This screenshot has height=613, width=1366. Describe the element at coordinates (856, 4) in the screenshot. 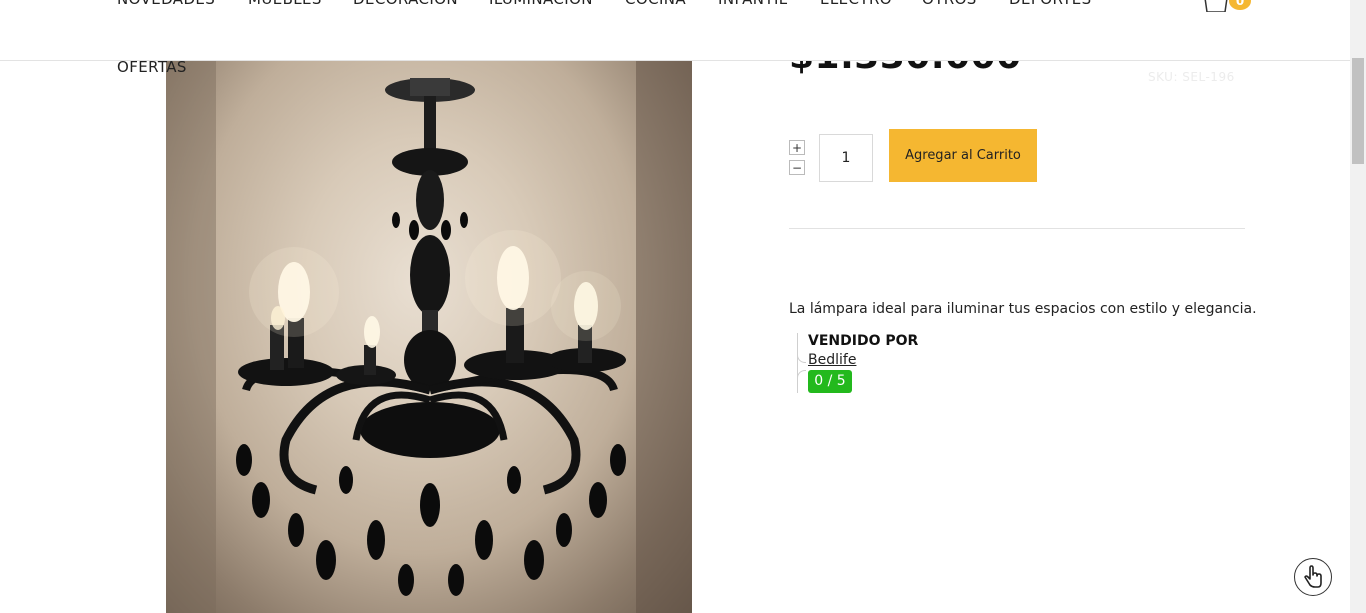

I see `nav-item-electro: ELECTRO` at that location.